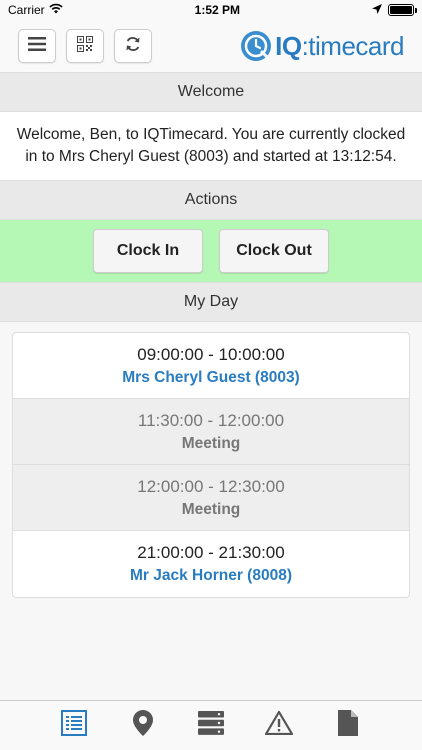 Image resolution: width=422 pixels, height=750 pixels. I want to click on app-logo: IQ:timecard, so click(323, 46).